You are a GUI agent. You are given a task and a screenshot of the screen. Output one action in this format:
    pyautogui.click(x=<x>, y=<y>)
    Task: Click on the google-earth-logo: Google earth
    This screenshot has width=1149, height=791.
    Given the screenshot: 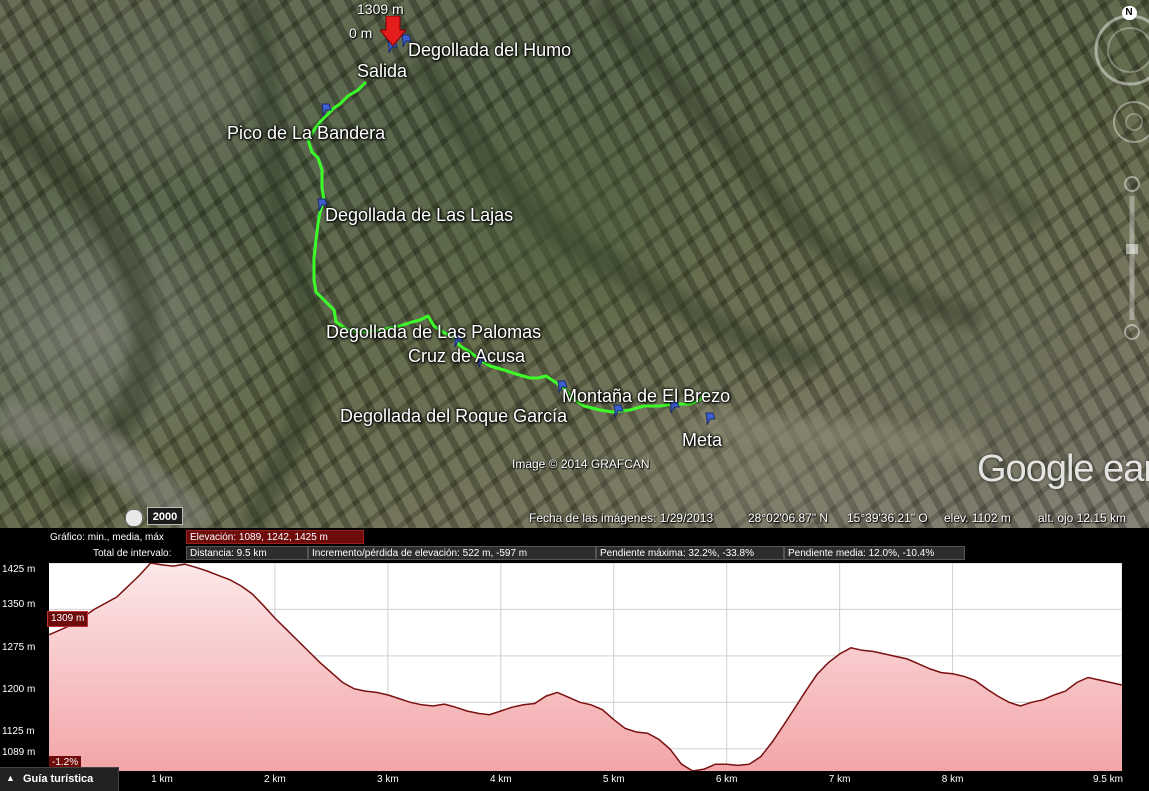 What is the action you would take?
    pyautogui.click(x=1063, y=469)
    